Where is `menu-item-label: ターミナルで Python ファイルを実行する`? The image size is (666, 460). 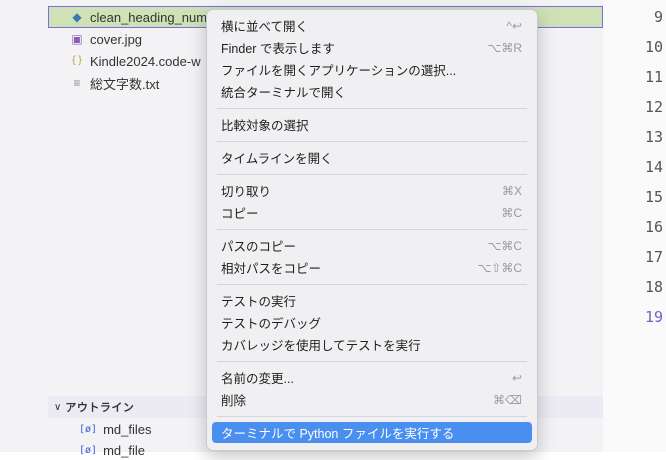
menu-item-label: ターミナルで Python ファイルを実行する is located at coordinates (338, 434).